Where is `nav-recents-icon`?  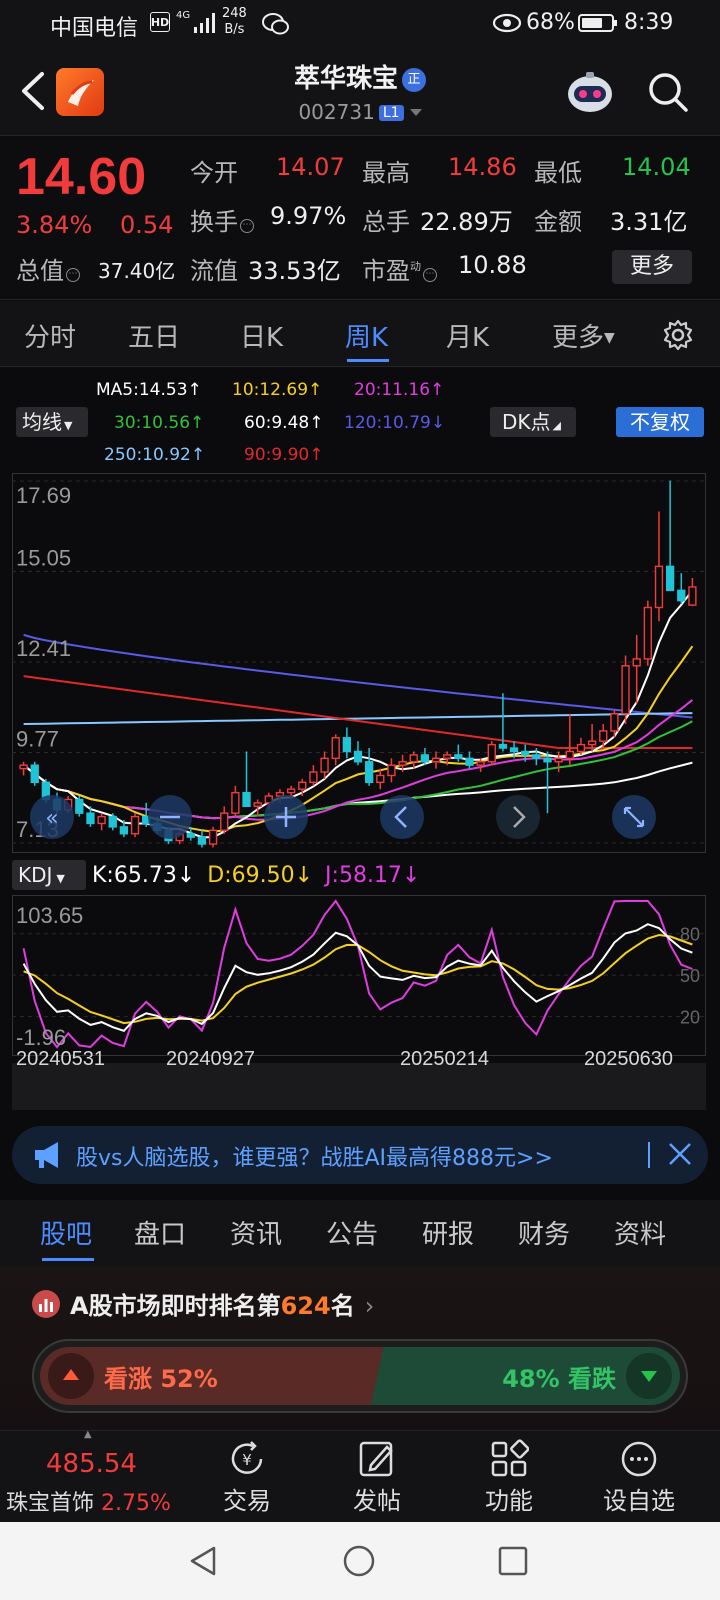 nav-recents-icon is located at coordinates (513, 1561).